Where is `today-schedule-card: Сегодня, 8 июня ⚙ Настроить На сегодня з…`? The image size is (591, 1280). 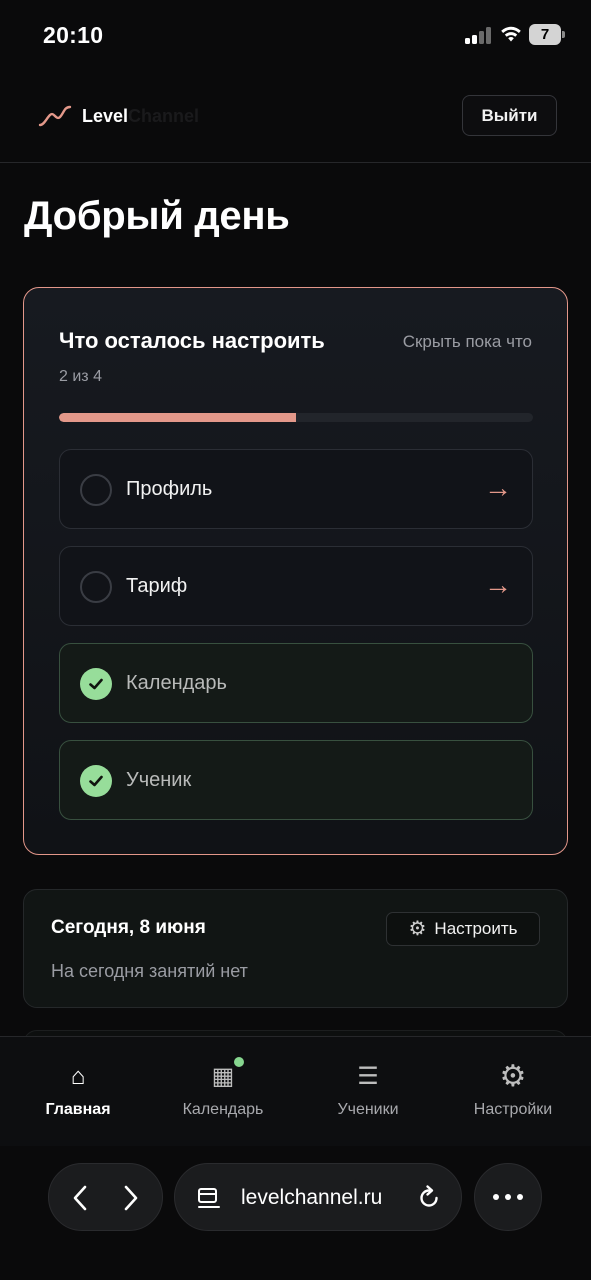 today-schedule-card: Сегодня, 8 июня ⚙ Настроить На сегодня з… is located at coordinates (295, 948).